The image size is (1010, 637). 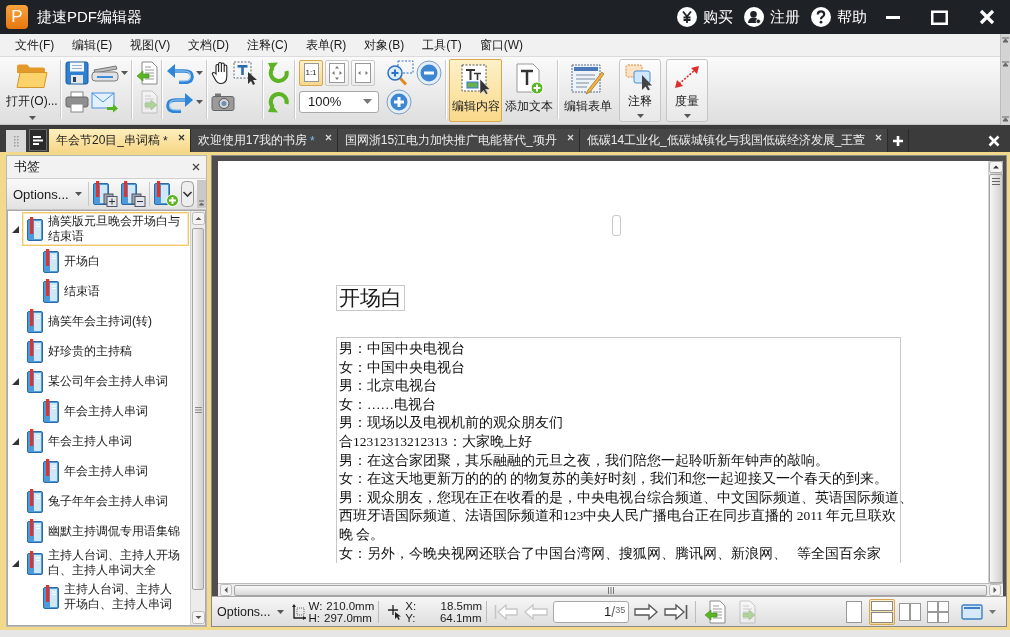 What do you see at coordinates (187, 194) in the screenshot?
I see `chevron-down-icon` at bounding box center [187, 194].